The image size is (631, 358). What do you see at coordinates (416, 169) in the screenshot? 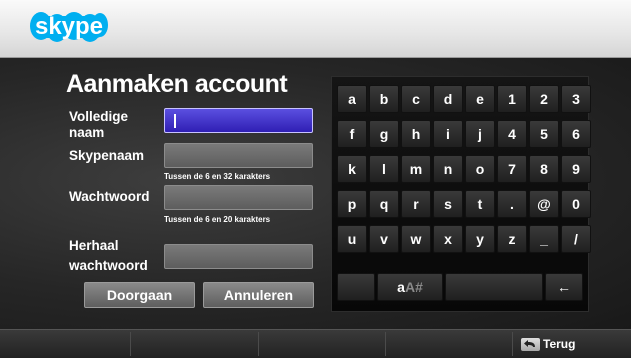
I see `key-m: m` at bounding box center [416, 169].